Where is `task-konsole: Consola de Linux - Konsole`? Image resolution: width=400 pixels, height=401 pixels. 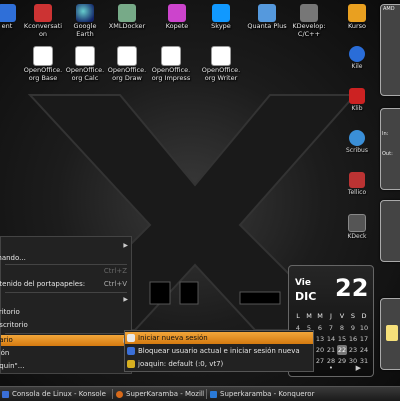 task-konsole: Consola de Linux - Konsole is located at coordinates (56, 394).